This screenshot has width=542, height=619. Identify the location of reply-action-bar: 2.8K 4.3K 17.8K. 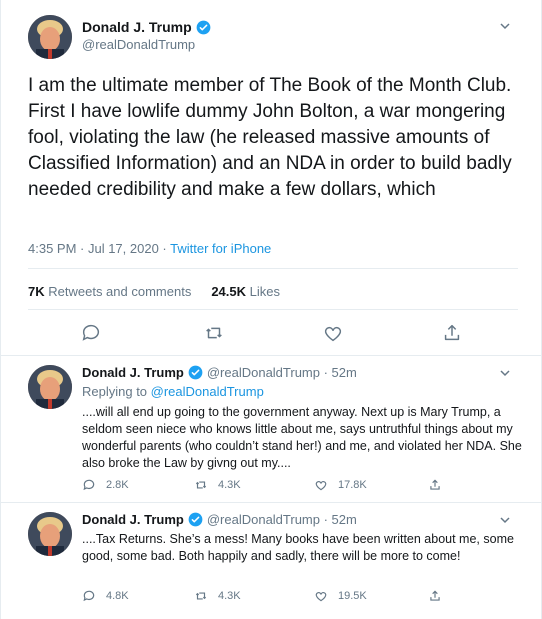
(267, 486).